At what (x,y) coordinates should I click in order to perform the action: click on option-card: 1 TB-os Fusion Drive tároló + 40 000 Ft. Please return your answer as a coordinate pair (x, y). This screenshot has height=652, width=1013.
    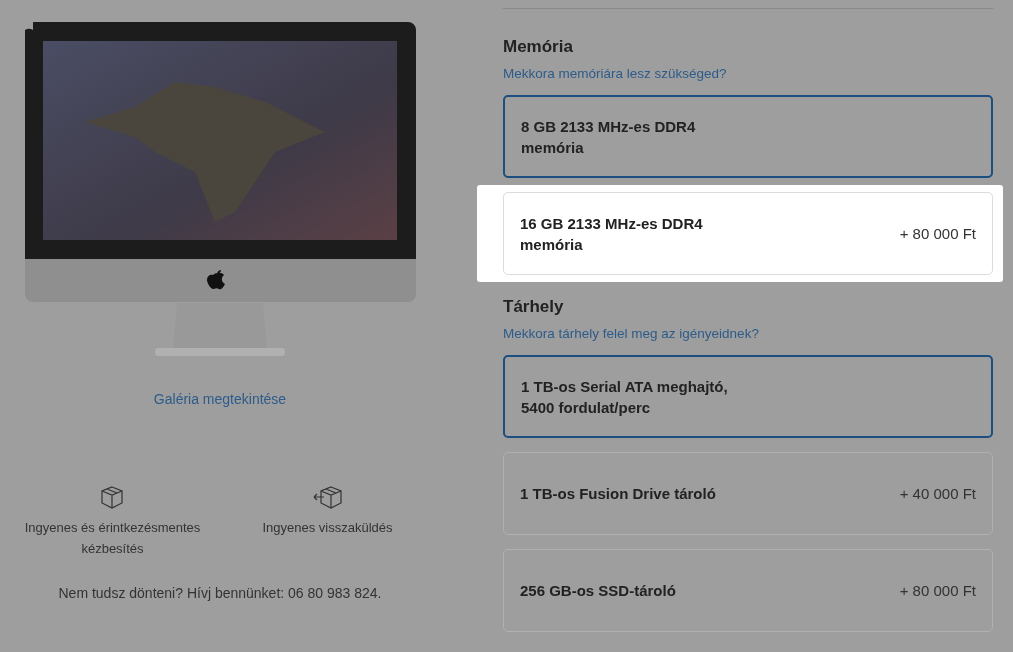
    Looking at the image, I should click on (748, 493).